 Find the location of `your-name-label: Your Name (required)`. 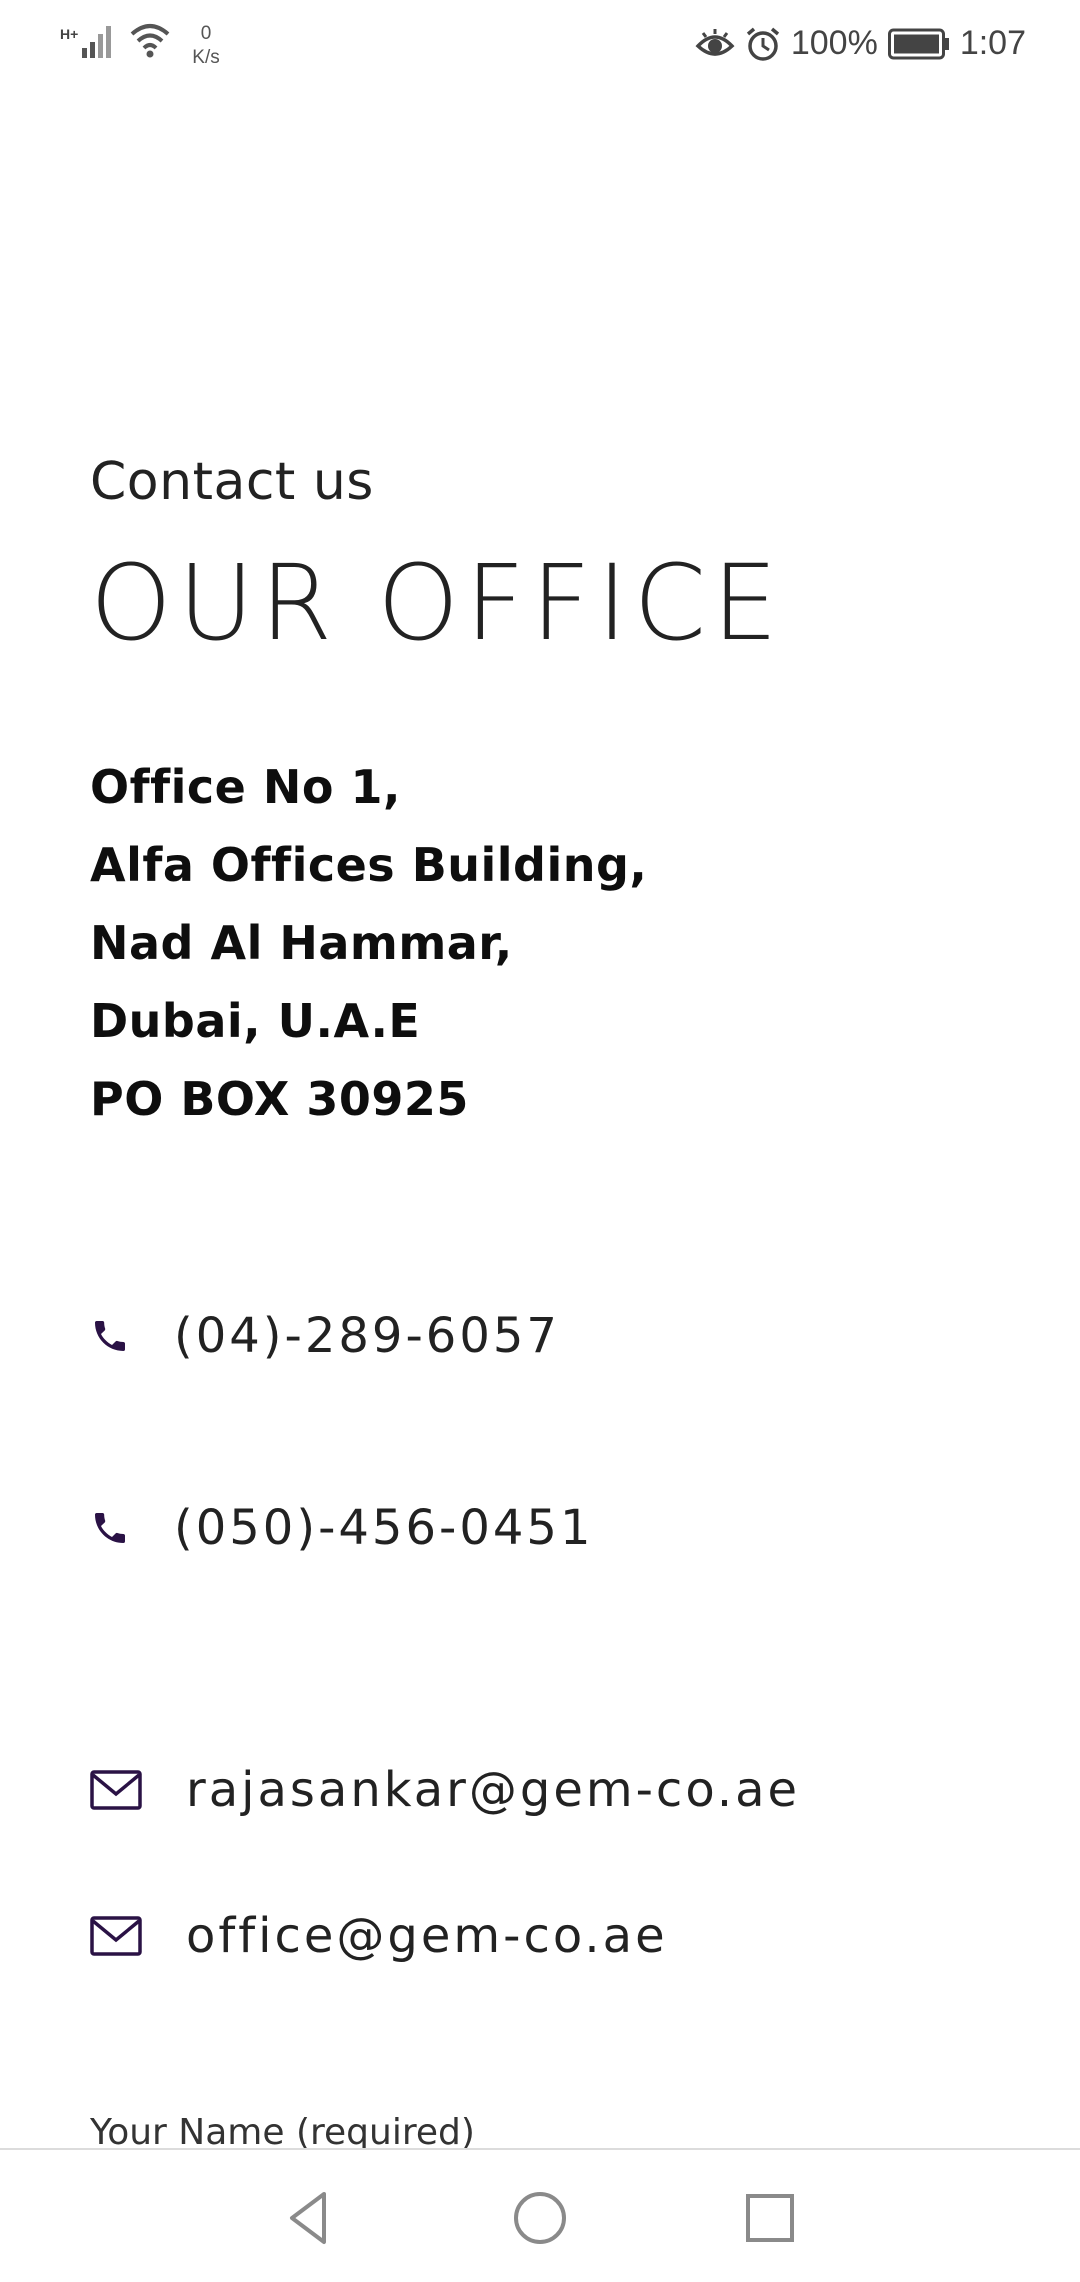

your-name-label: Your Name (required) is located at coordinates (282, 2132).